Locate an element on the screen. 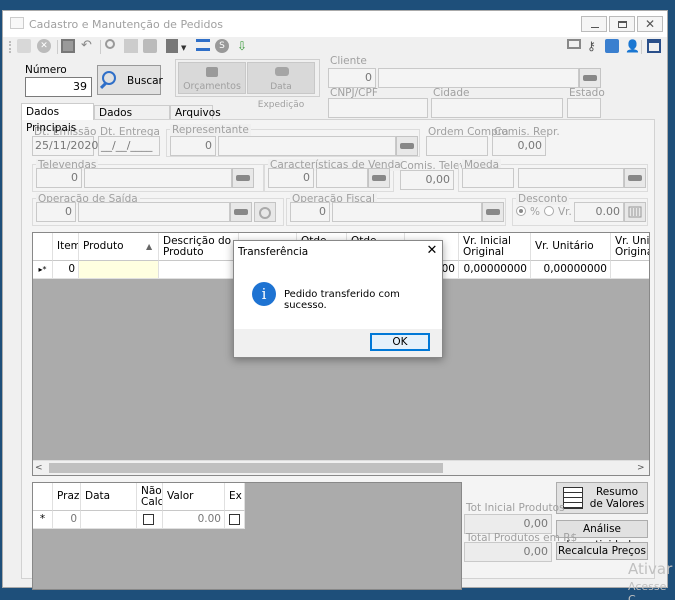 This screenshot has width=675, height=600. televendas-nome-field is located at coordinates (158, 178).